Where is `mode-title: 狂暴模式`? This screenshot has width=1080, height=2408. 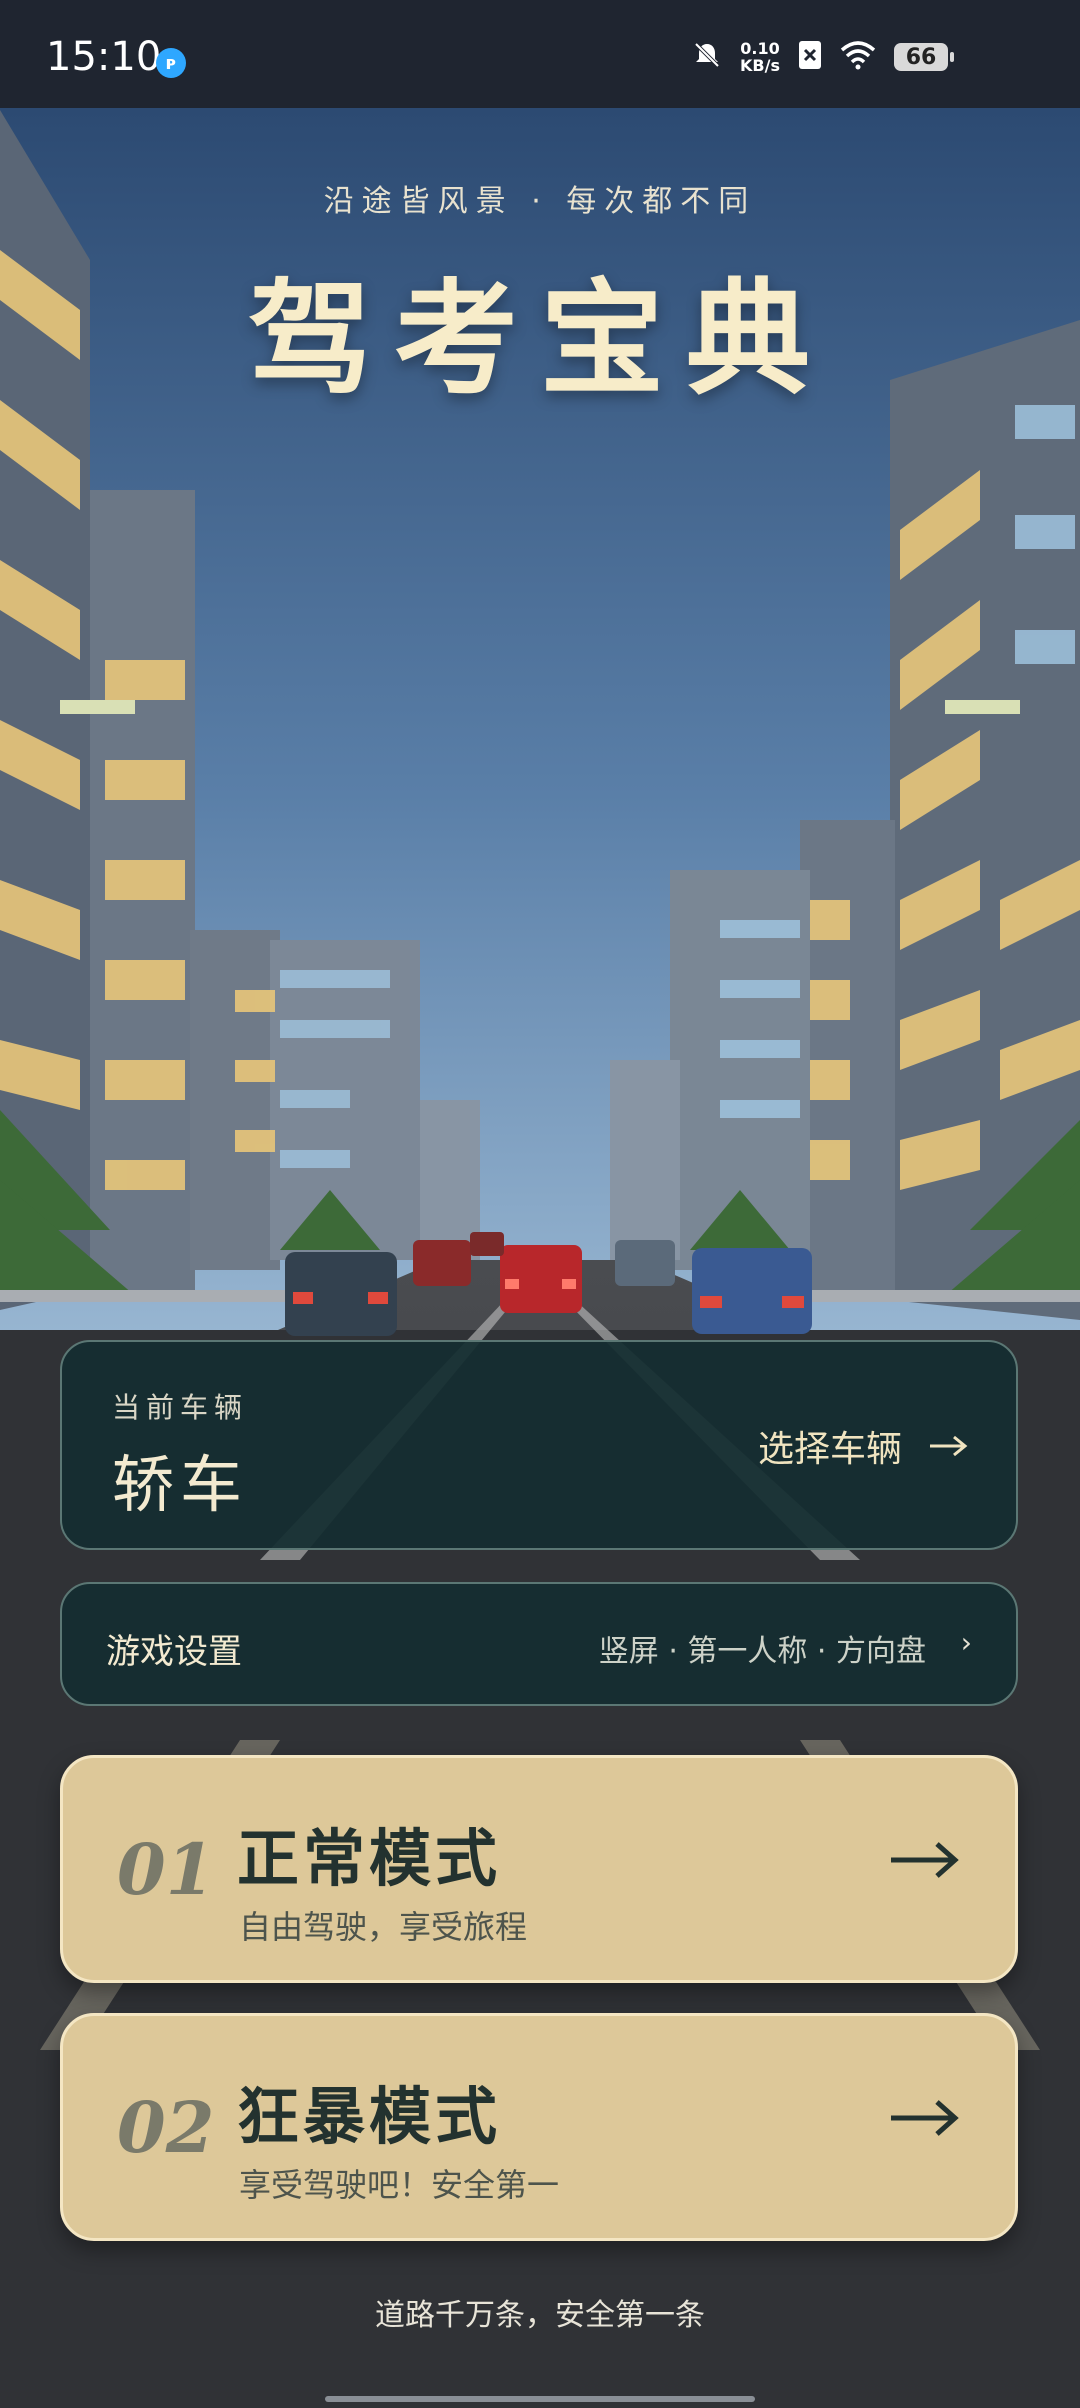 mode-title: 狂暴模式 is located at coordinates (369, 2116).